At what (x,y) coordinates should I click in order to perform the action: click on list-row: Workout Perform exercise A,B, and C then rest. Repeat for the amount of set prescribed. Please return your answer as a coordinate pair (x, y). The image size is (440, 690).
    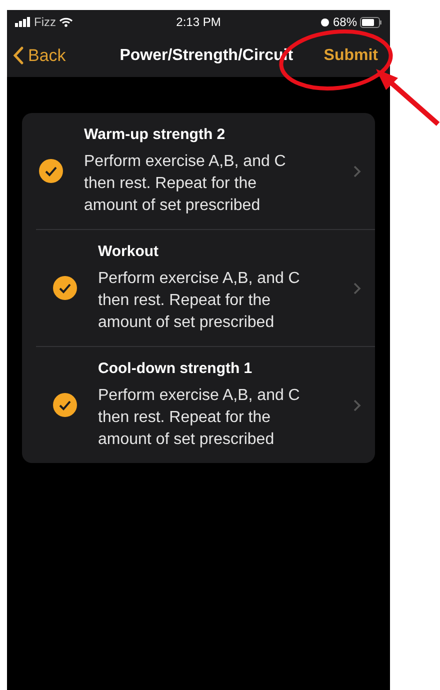
    Looking at the image, I should click on (205, 287).